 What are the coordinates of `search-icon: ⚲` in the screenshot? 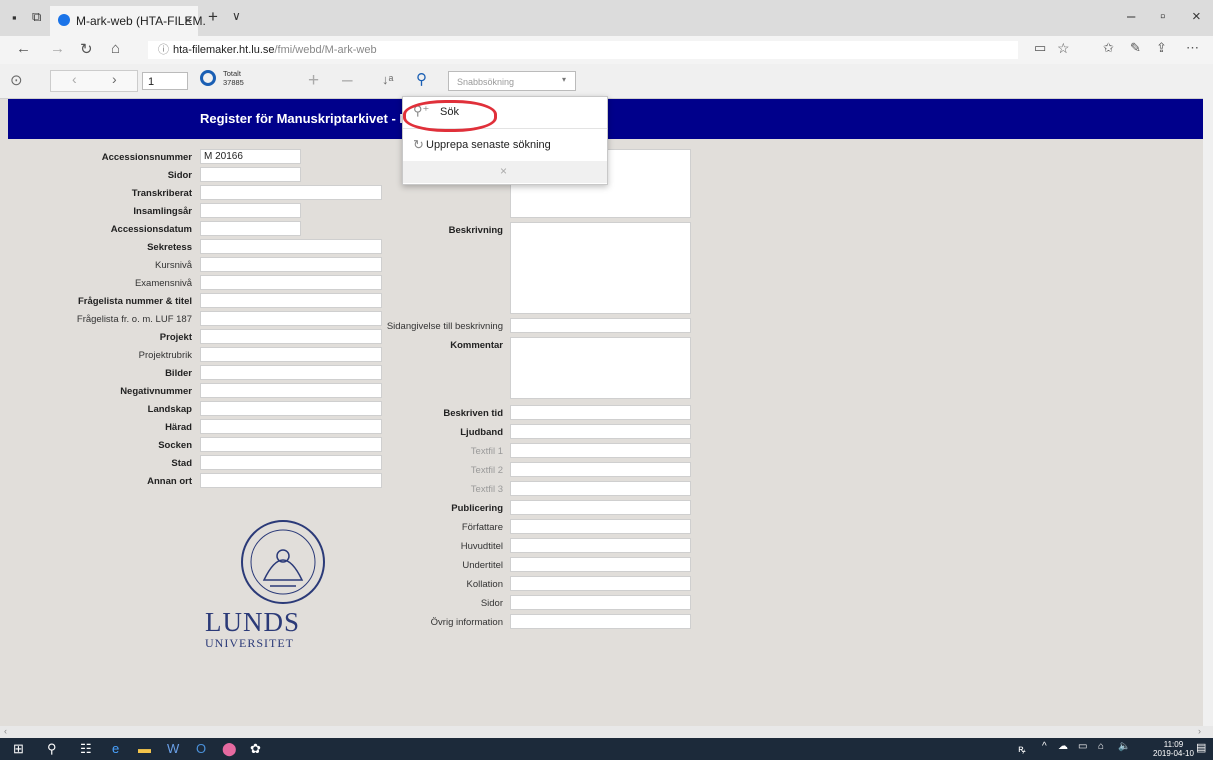 It's located at (421, 79).